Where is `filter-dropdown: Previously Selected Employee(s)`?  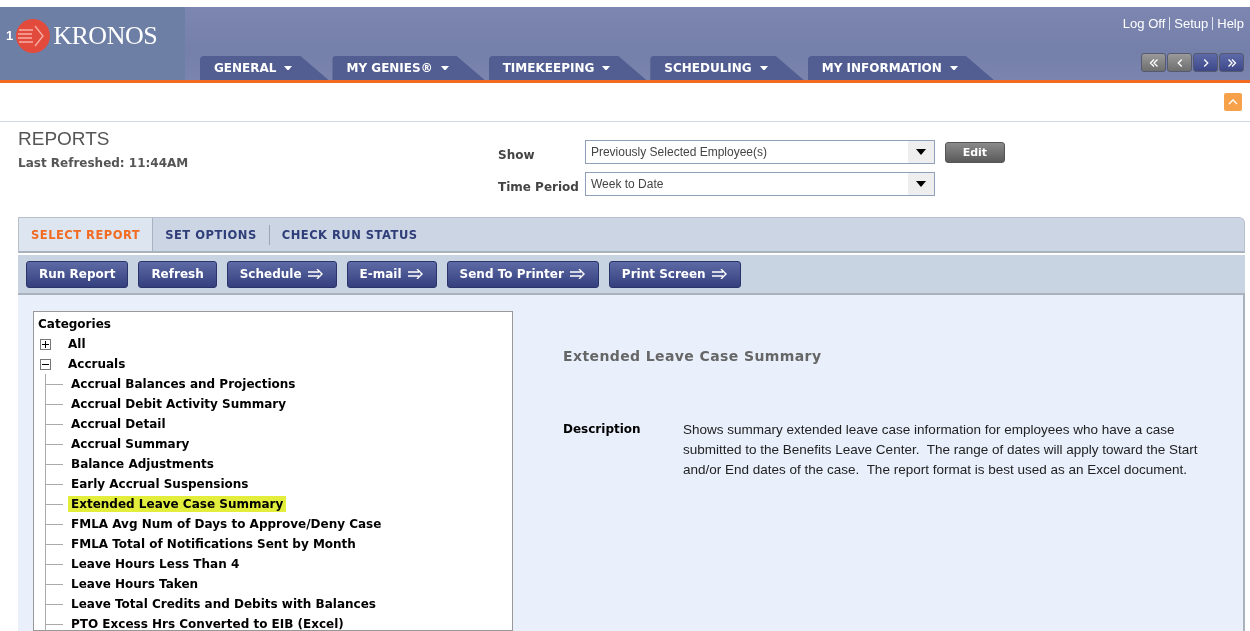 filter-dropdown: Previously Selected Employee(s) is located at coordinates (759, 152).